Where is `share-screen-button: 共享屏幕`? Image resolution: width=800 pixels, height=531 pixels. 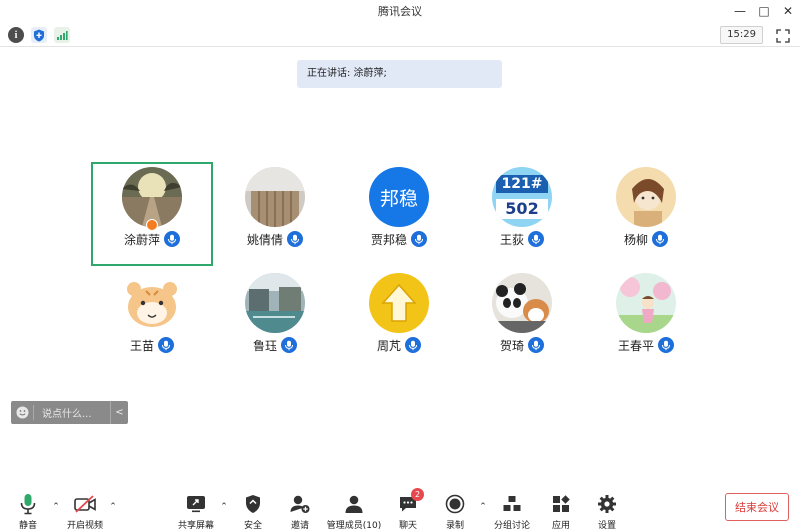
share-screen-button: 共享屏幕 is located at coordinates (196, 509).